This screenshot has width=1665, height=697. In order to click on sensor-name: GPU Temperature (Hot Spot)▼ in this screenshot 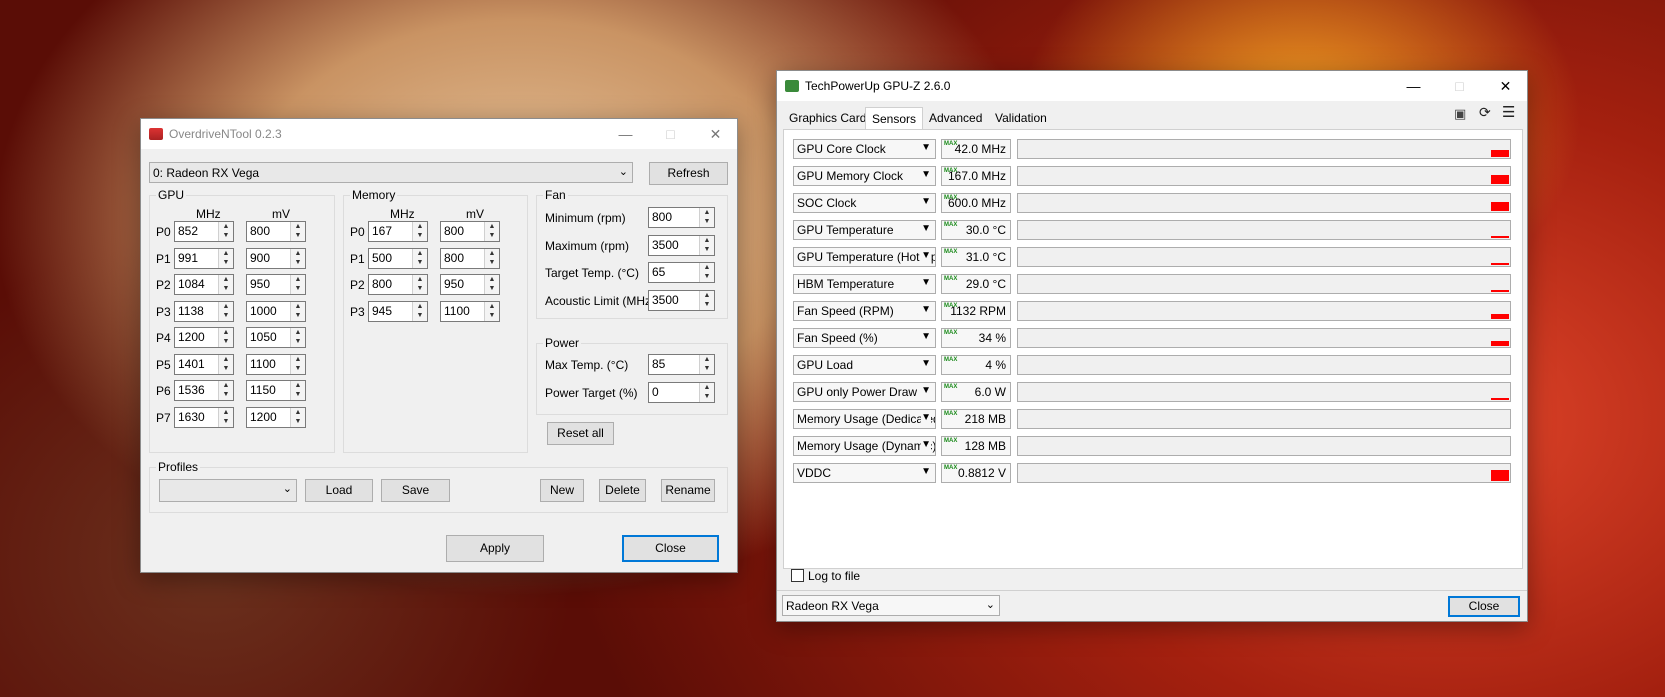, I will do `click(864, 257)`.